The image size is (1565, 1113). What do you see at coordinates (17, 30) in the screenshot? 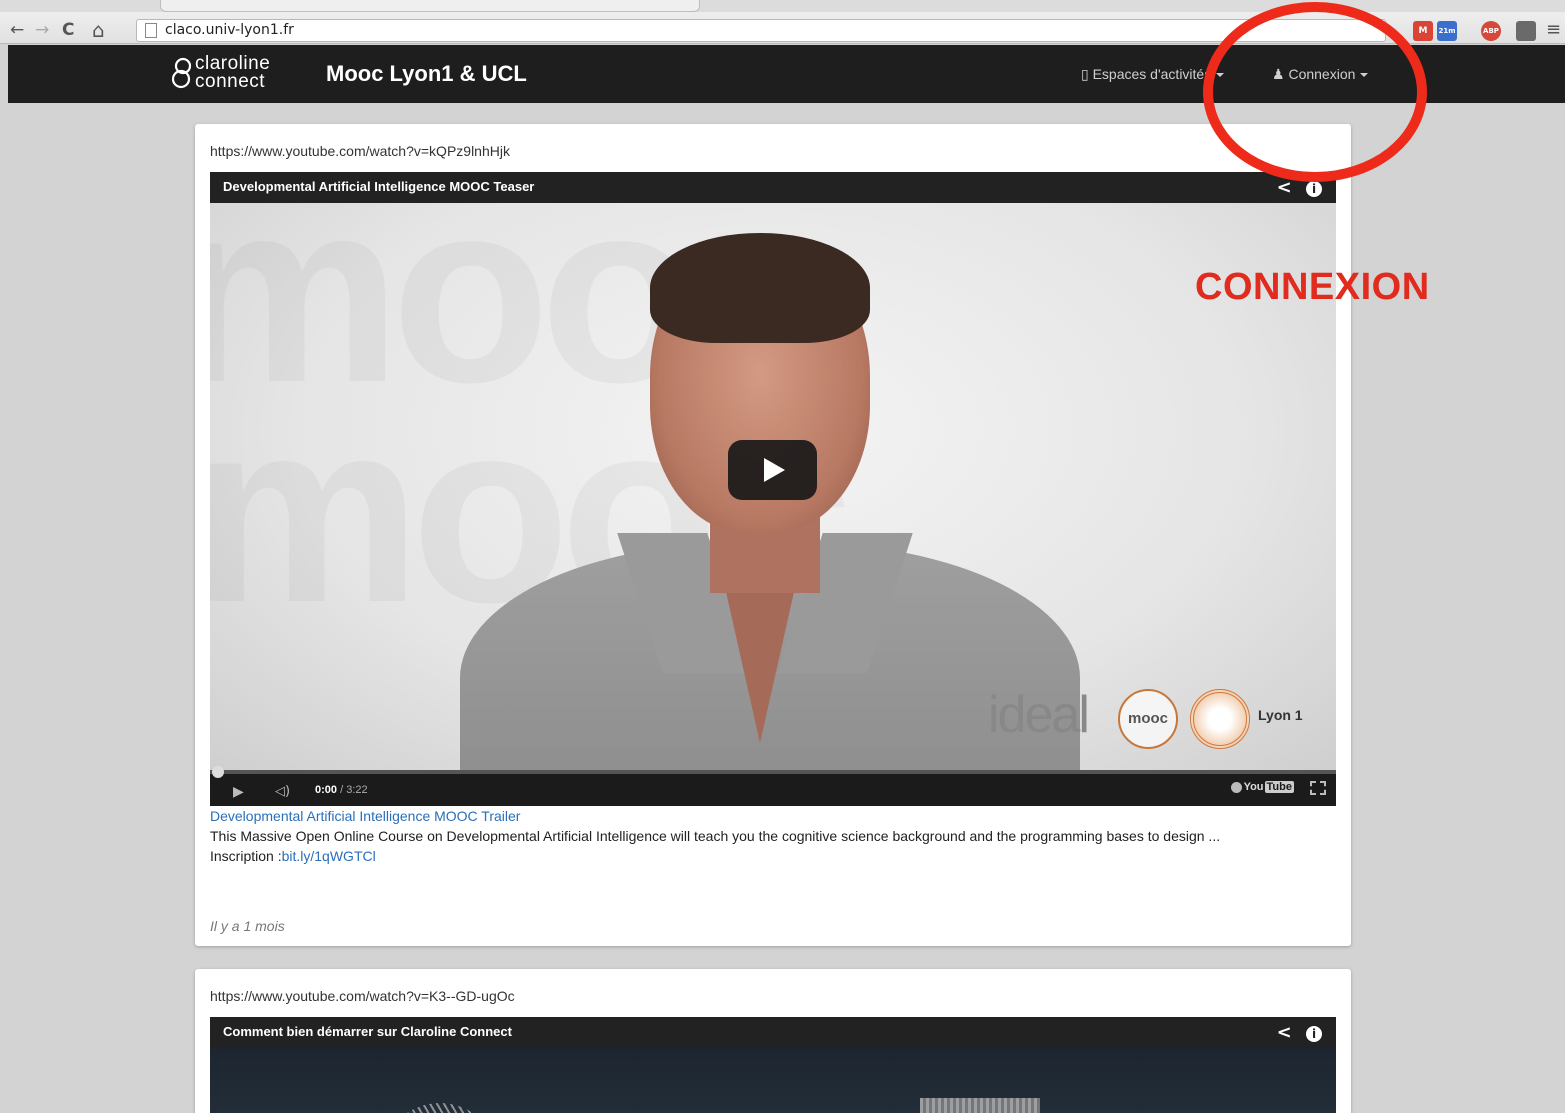
I see `back-icon: ←` at bounding box center [17, 30].